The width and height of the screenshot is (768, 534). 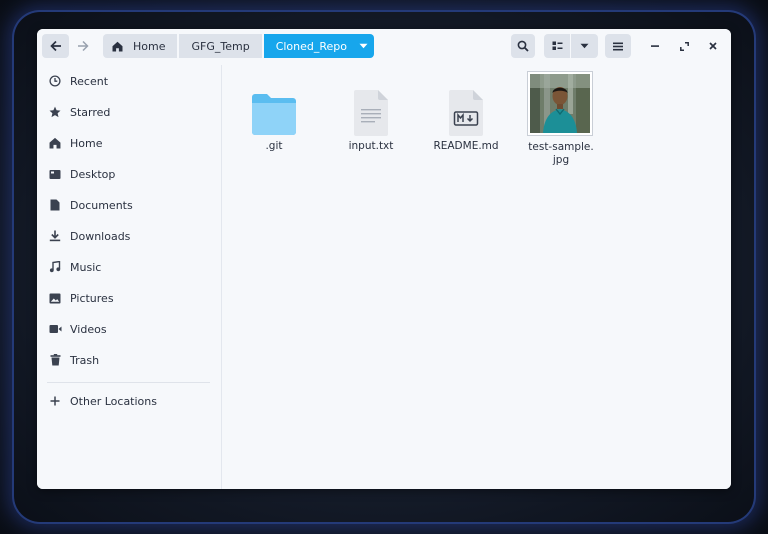 I want to click on forward-button, so click(x=83, y=46).